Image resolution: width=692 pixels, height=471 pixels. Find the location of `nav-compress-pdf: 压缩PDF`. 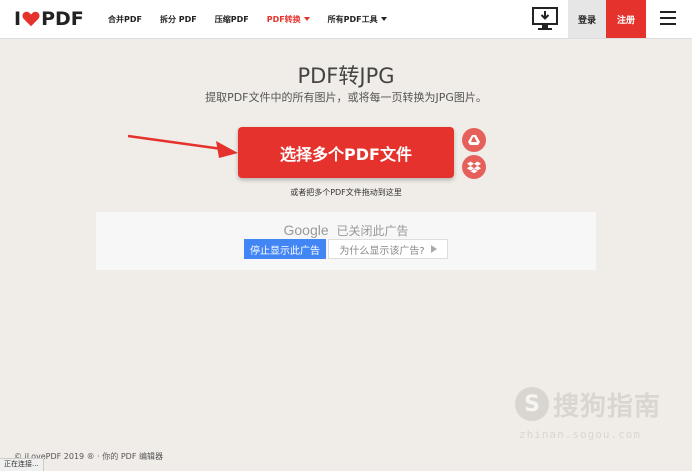

nav-compress-pdf: 压缩PDF is located at coordinates (232, 19).